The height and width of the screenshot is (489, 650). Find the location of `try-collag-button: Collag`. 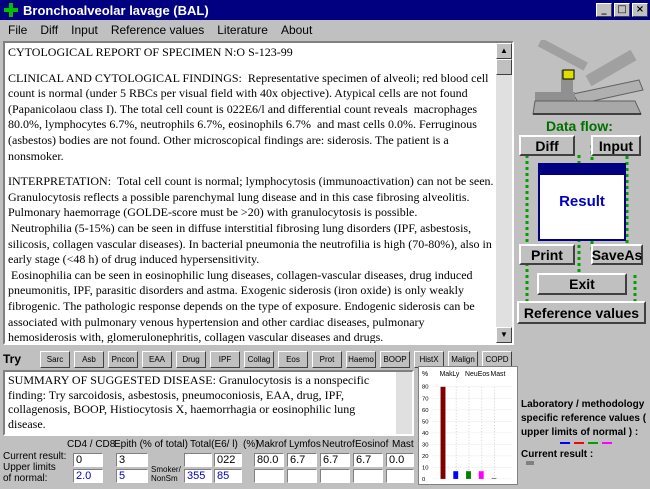

try-collag-button: Collag is located at coordinates (259, 359).